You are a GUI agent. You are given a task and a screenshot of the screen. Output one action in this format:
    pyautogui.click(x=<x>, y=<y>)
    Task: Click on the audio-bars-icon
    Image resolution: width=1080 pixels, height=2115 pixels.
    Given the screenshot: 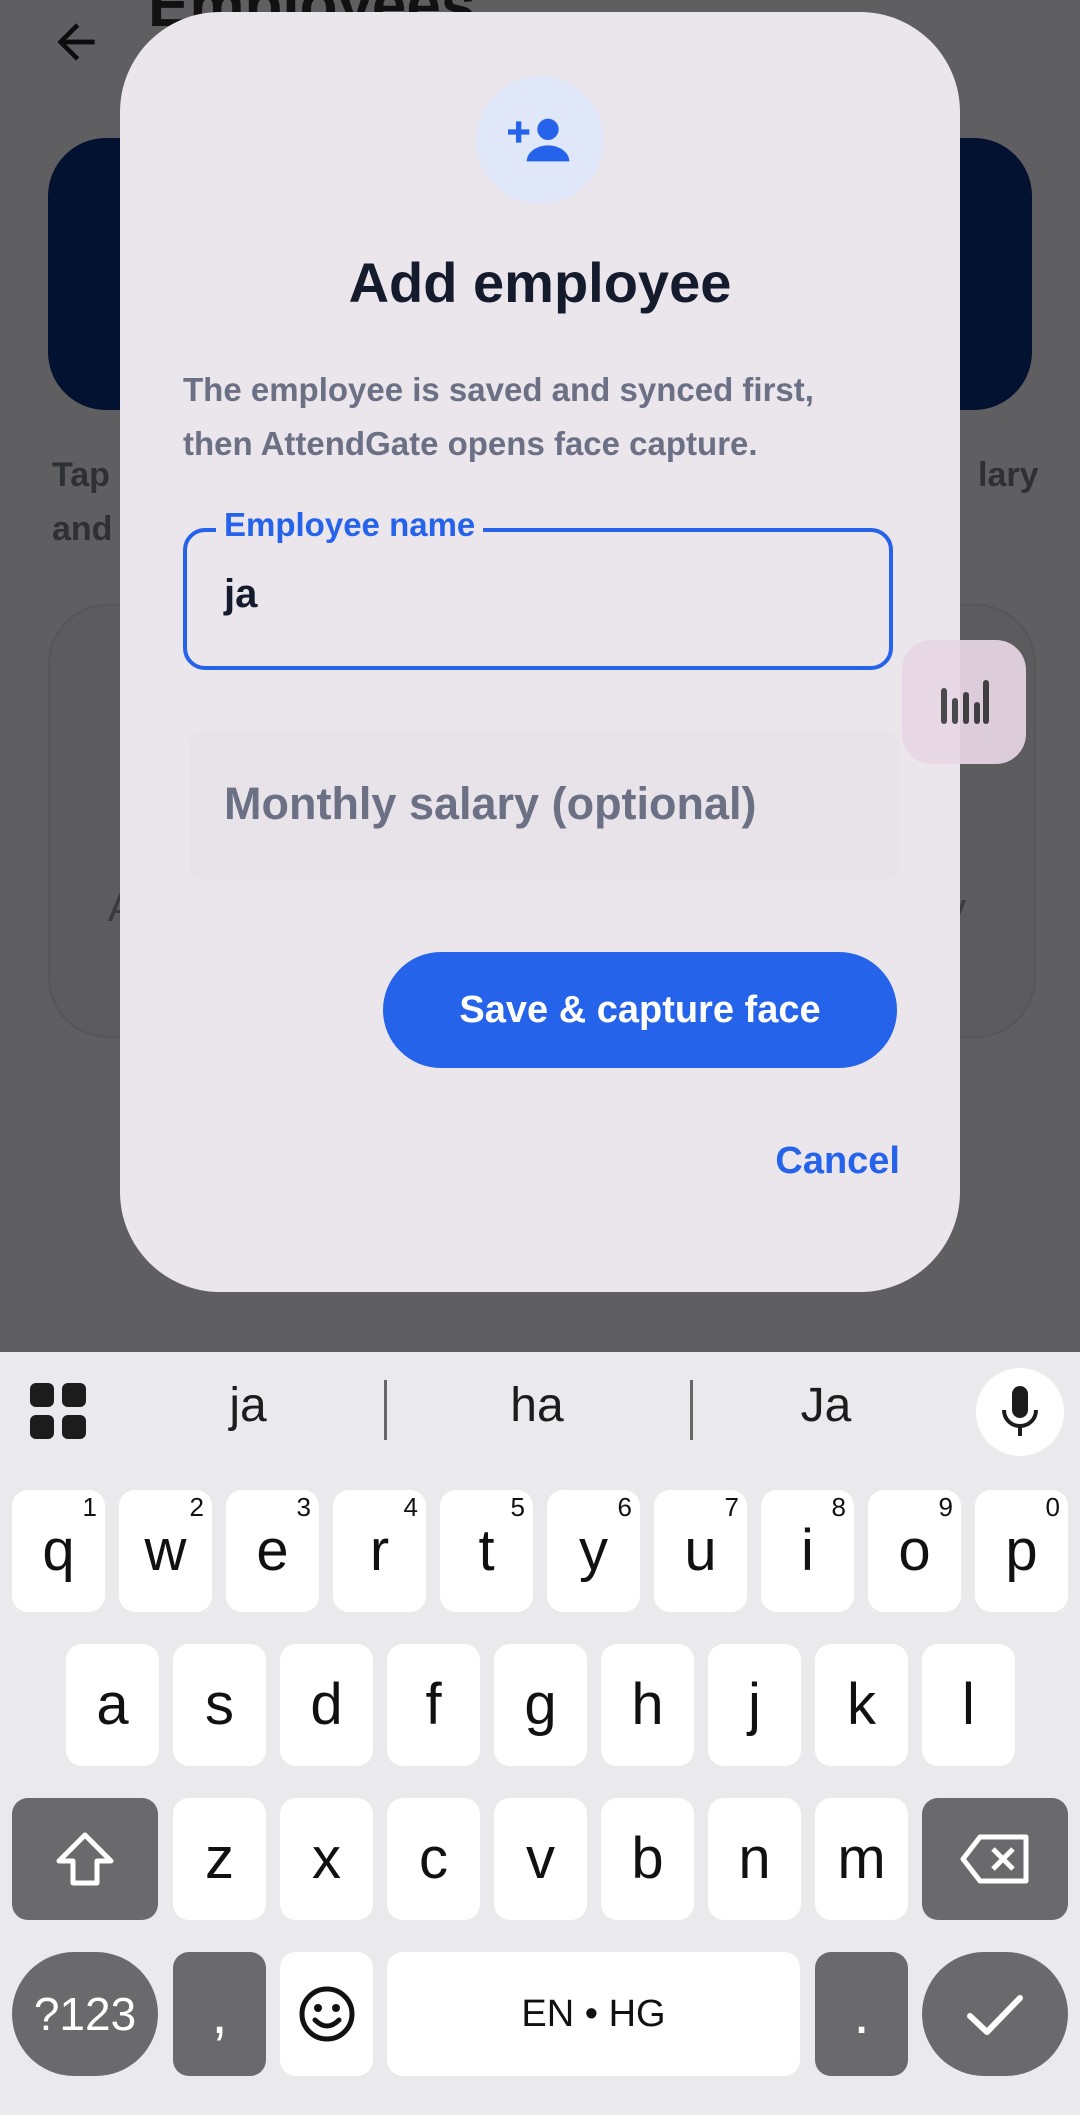 What is the action you would take?
    pyautogui.click(x=965, y=702)
    